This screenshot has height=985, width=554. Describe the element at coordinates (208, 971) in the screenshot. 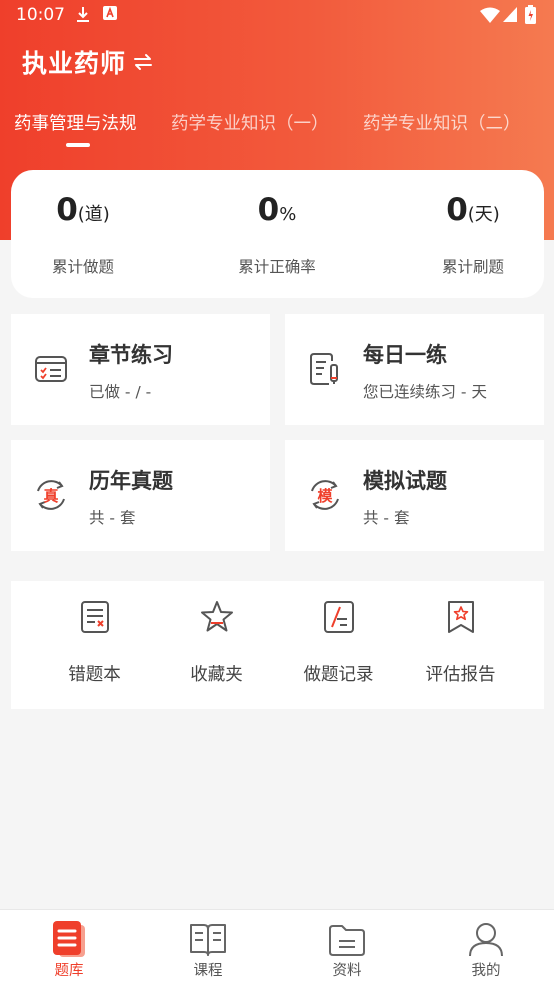

I see `nav-label: 课程` at that location.